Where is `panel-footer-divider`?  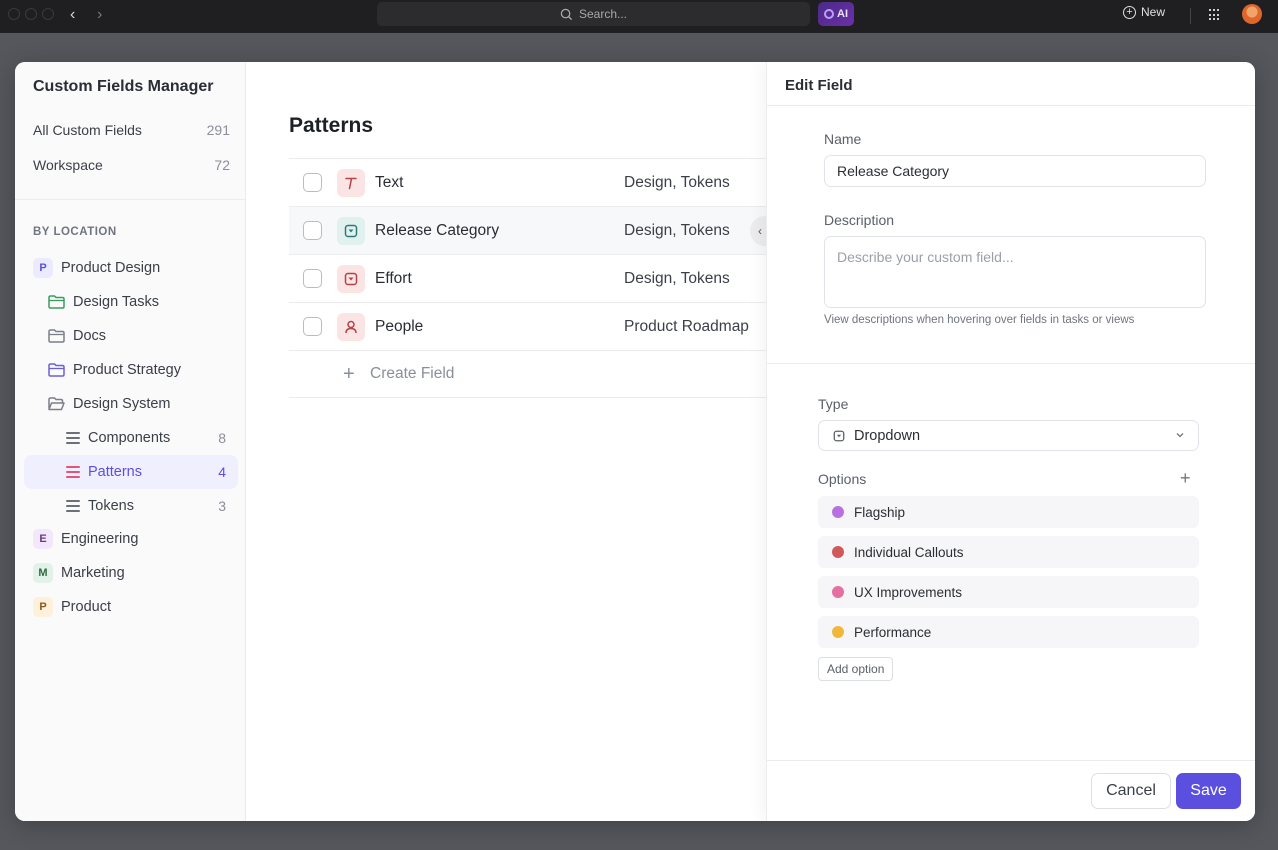 panel-footer-divider is located at coordinates (1011, 760).